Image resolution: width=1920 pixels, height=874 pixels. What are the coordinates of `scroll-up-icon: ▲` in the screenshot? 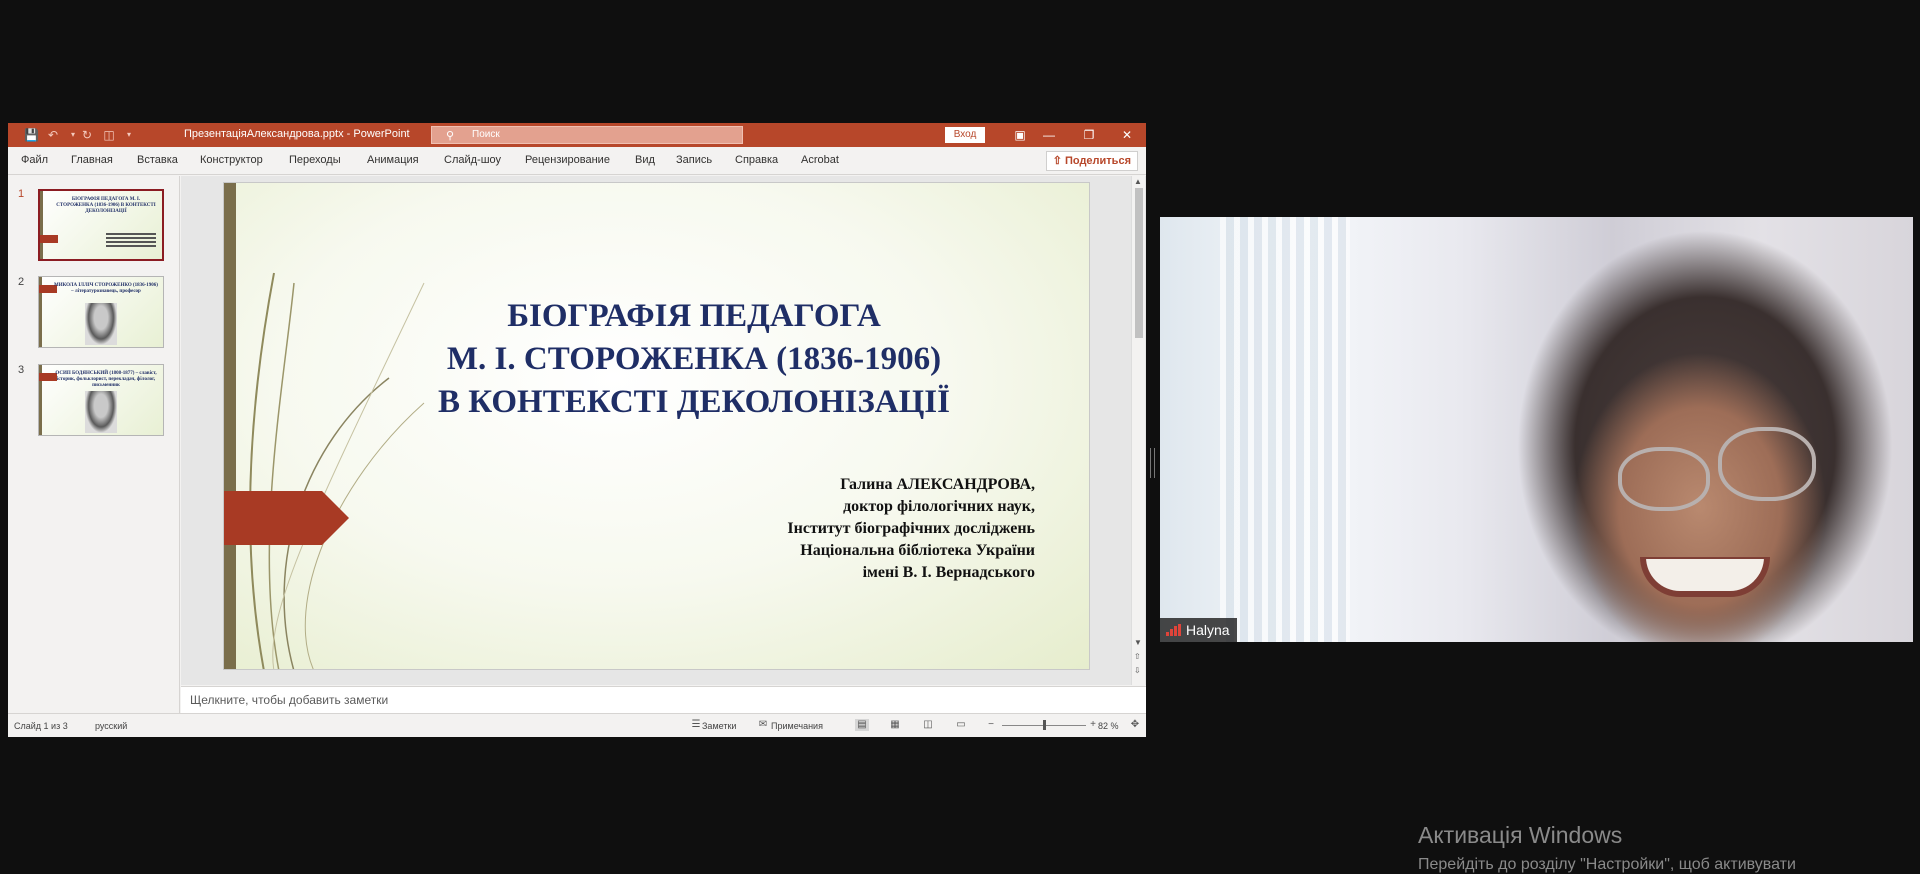 It's located at (1138, 181).